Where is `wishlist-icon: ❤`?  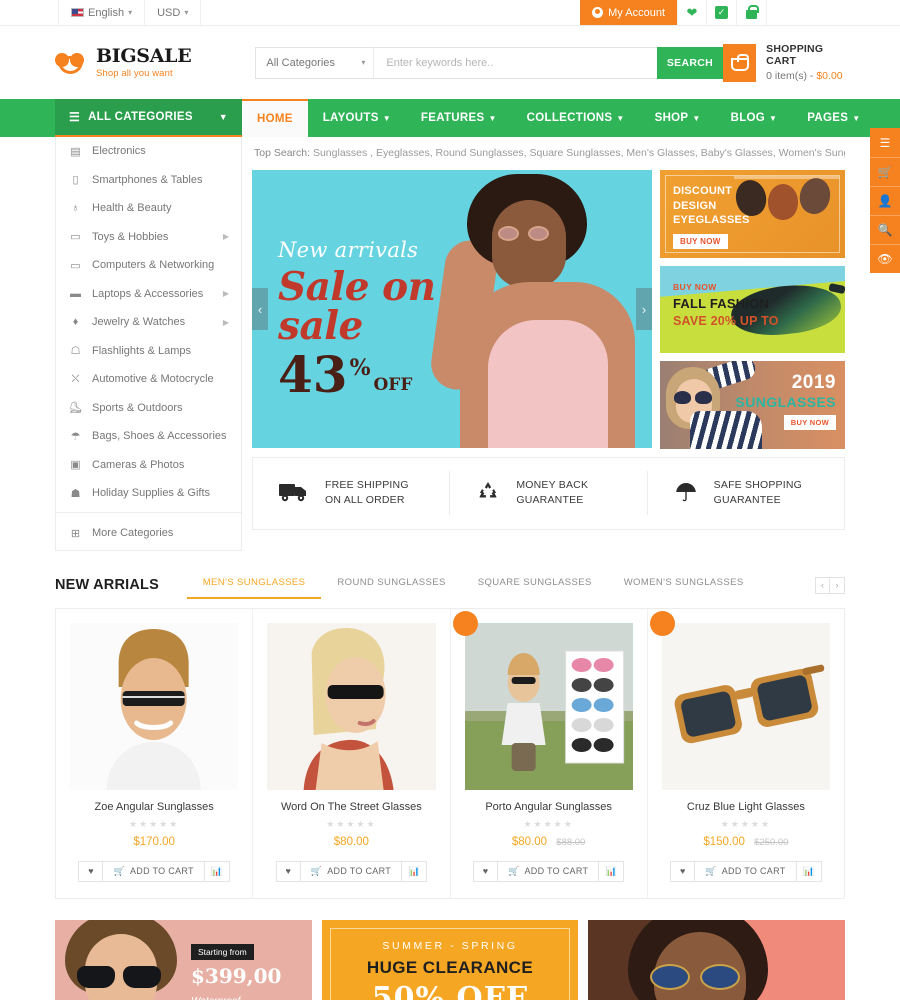
wishlist-icon: ❤ is located at coordinates (692, 12).